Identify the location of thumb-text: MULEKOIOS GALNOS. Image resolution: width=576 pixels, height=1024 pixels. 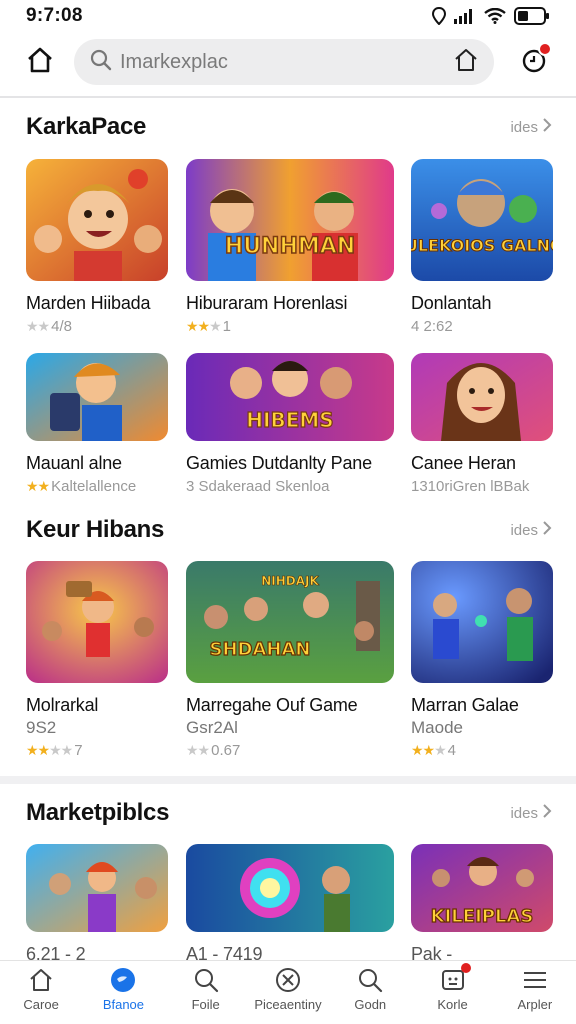
(482, 245).